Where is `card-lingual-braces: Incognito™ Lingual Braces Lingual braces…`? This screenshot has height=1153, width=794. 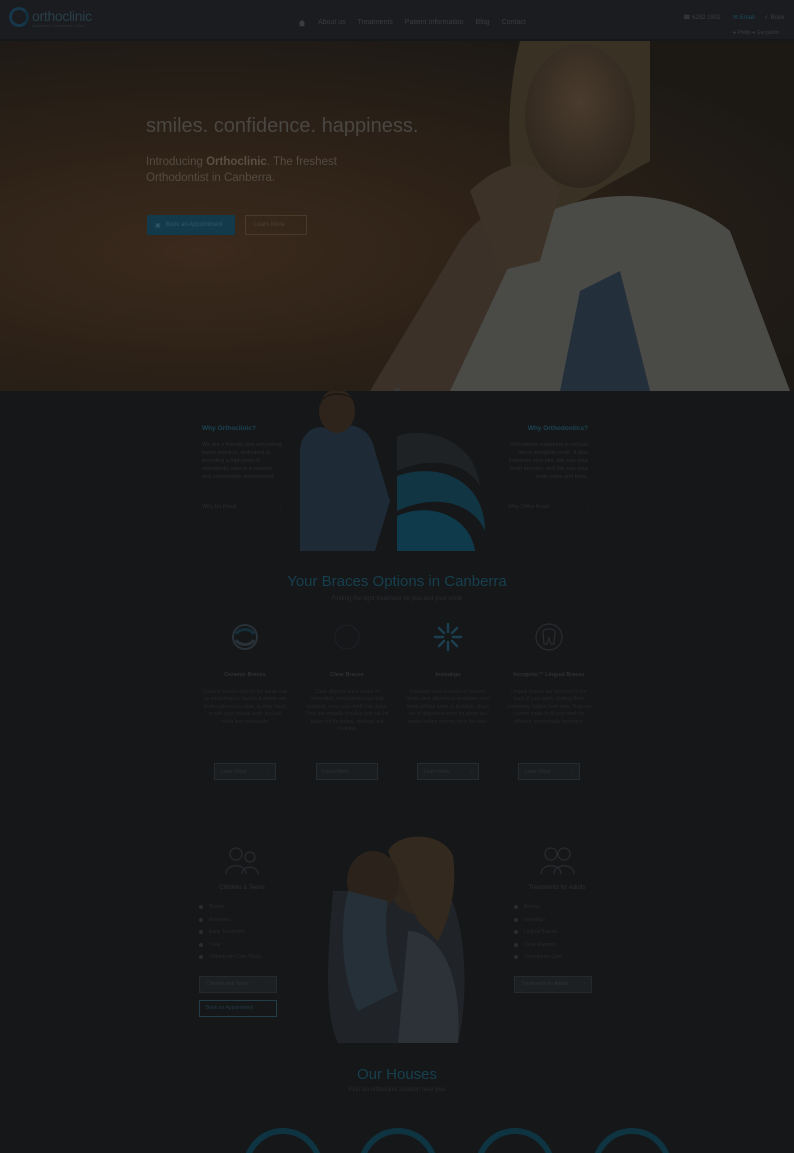
card-lingual-braces: Incognito™ Lingual Braces Lingual braces… is located at coordinates (549, 701).